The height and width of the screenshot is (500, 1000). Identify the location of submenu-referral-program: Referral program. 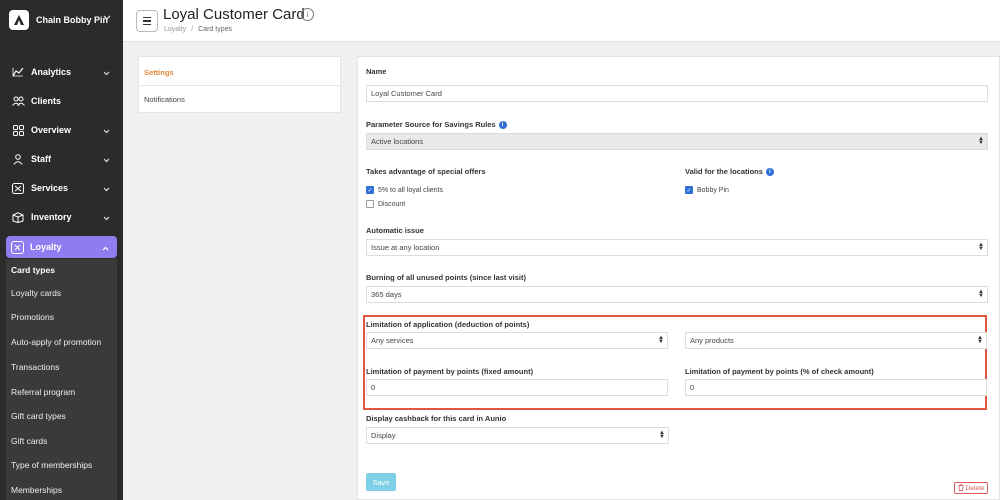
(43, 392).